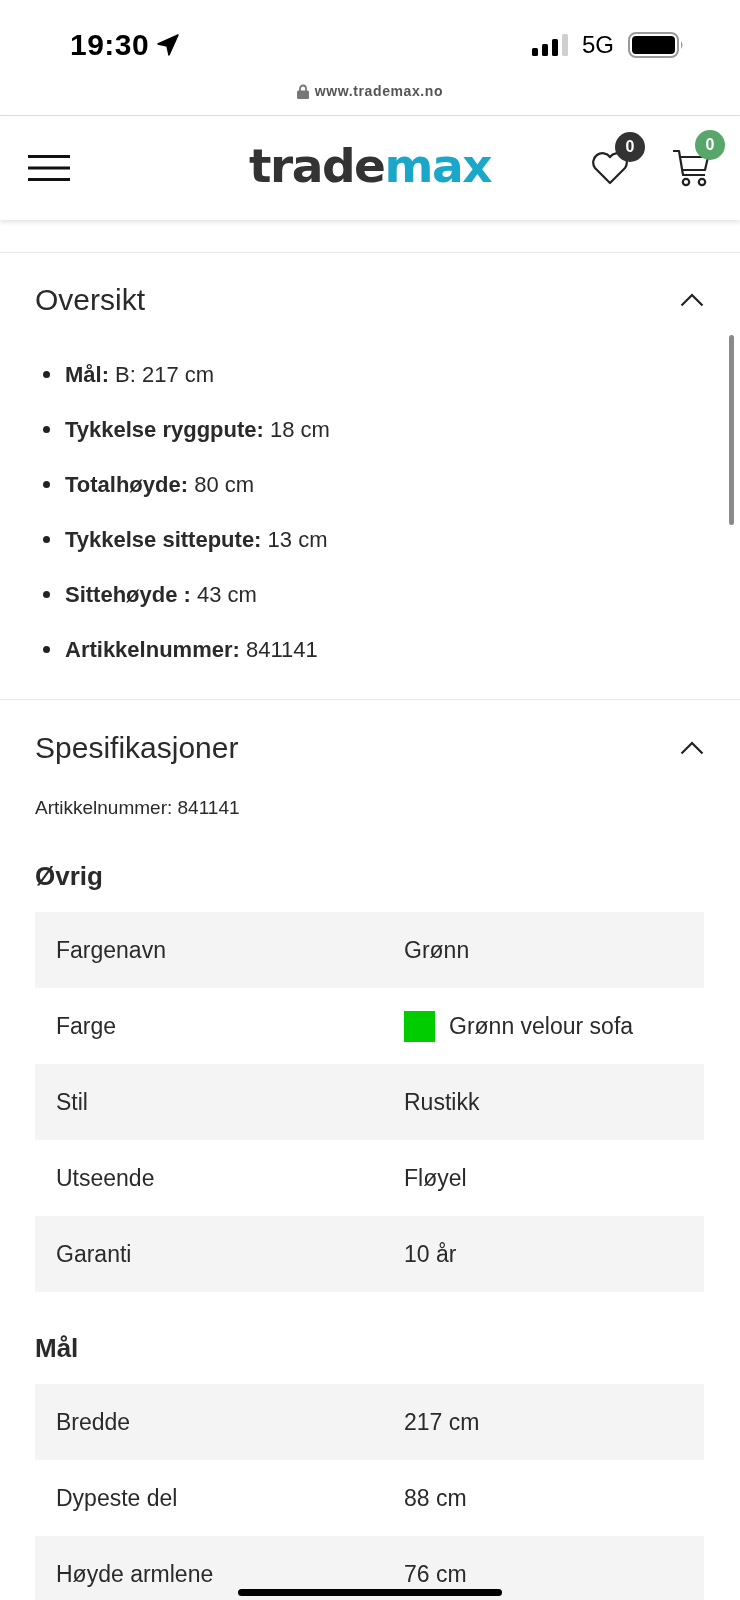 Image resolution: width=740 pixels, height=1600 pixels. I want to click on group-title: Øvrig, so click(69, 876).